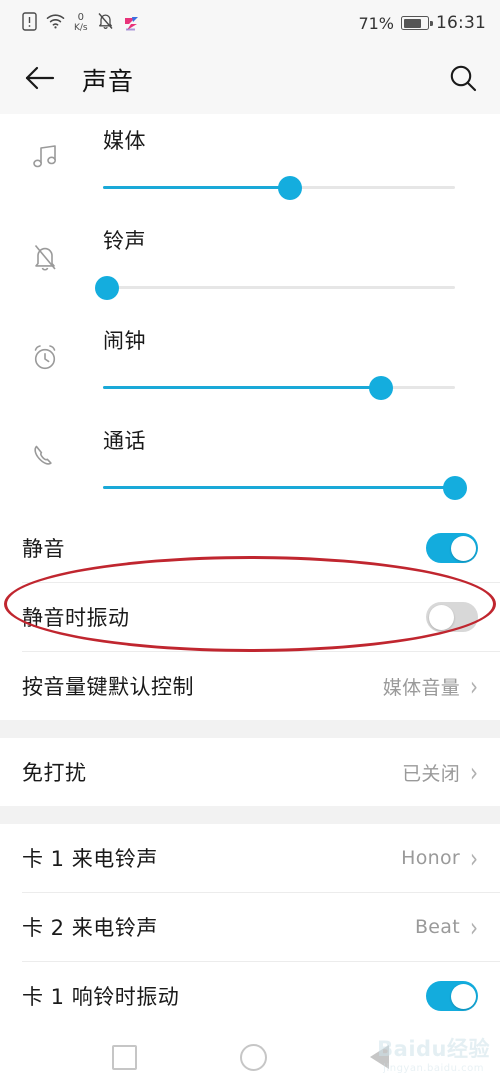  I want to click on slider-thumb-alarm, so click(381, 387).